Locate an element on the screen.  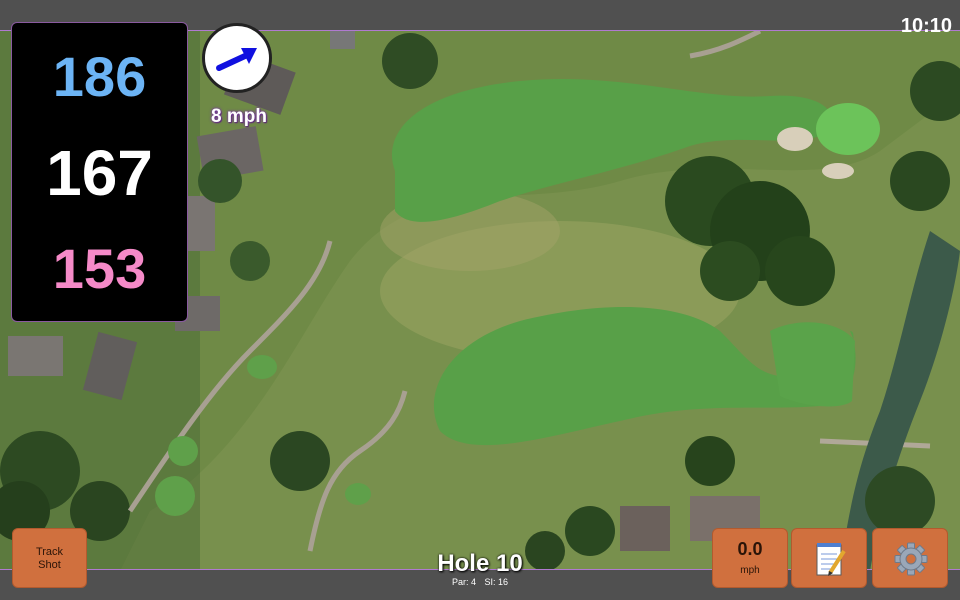
notepad-icon is located at coordinates (831, 559).